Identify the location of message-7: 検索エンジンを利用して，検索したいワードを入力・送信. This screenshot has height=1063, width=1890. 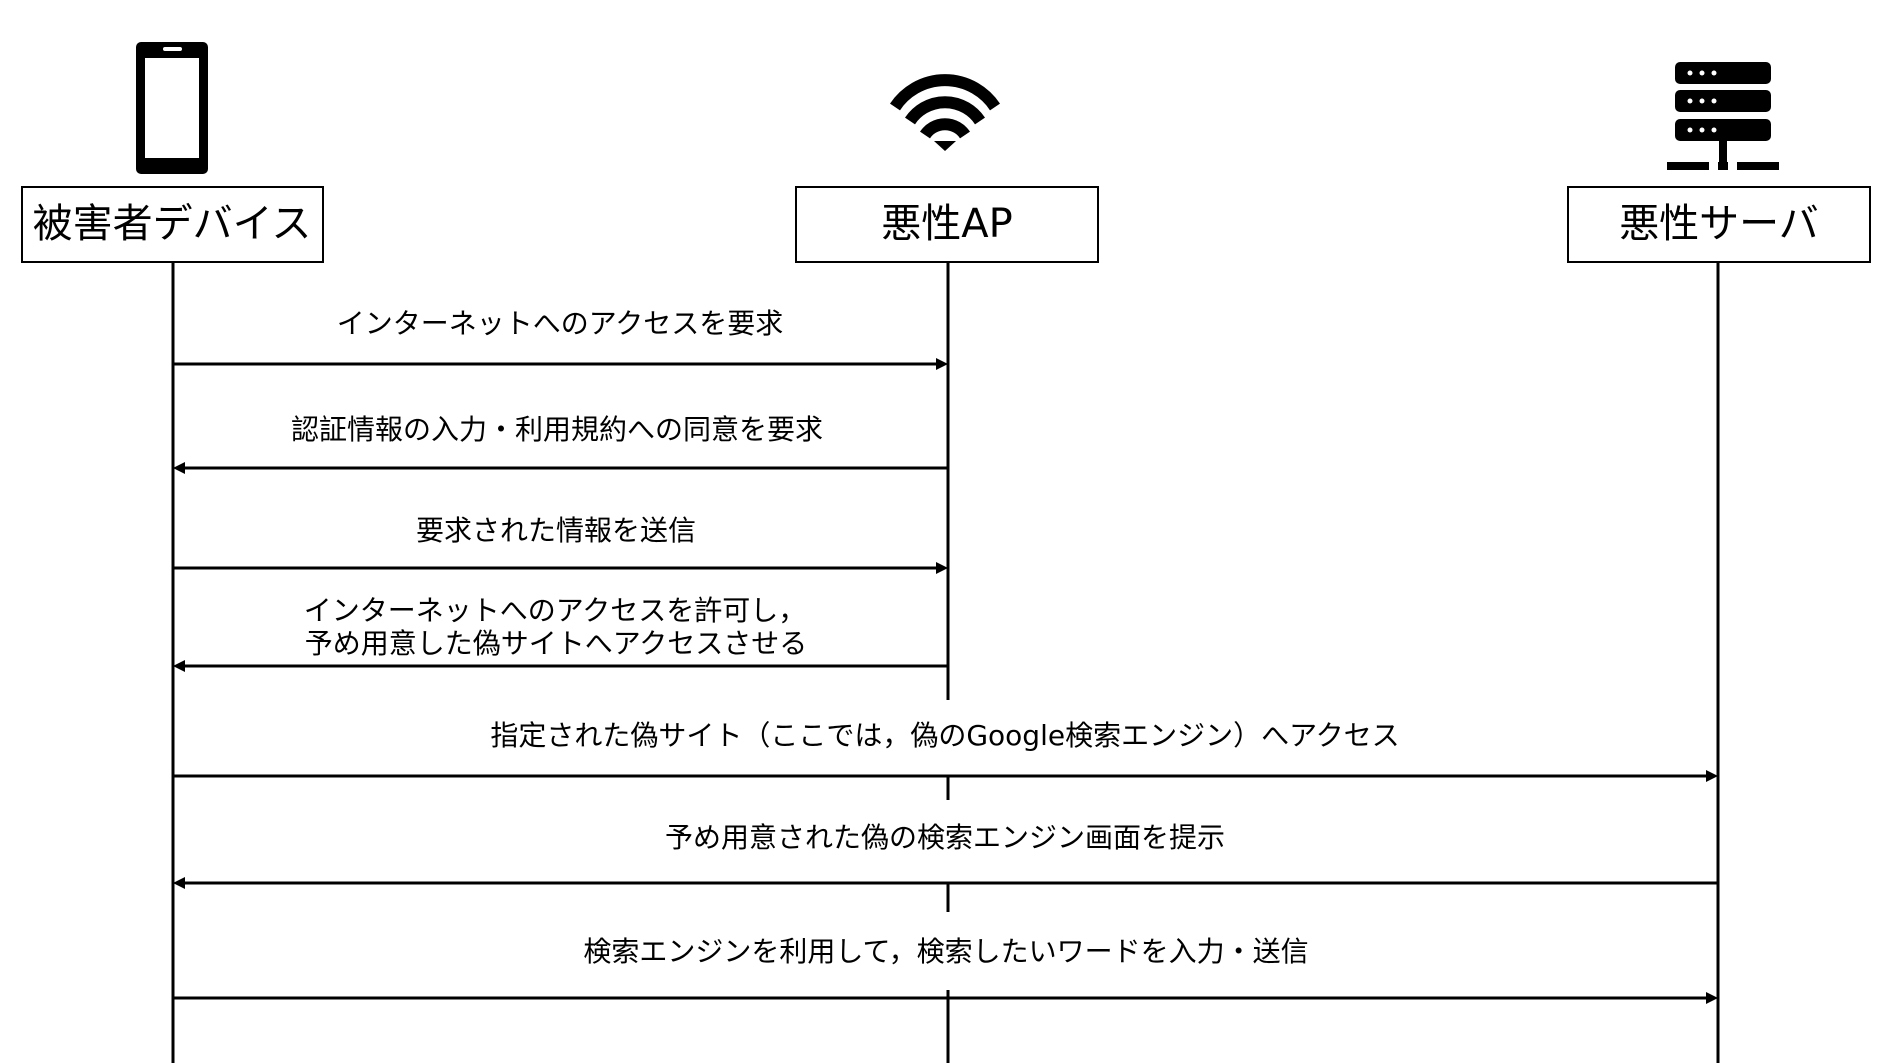
(945, 969).